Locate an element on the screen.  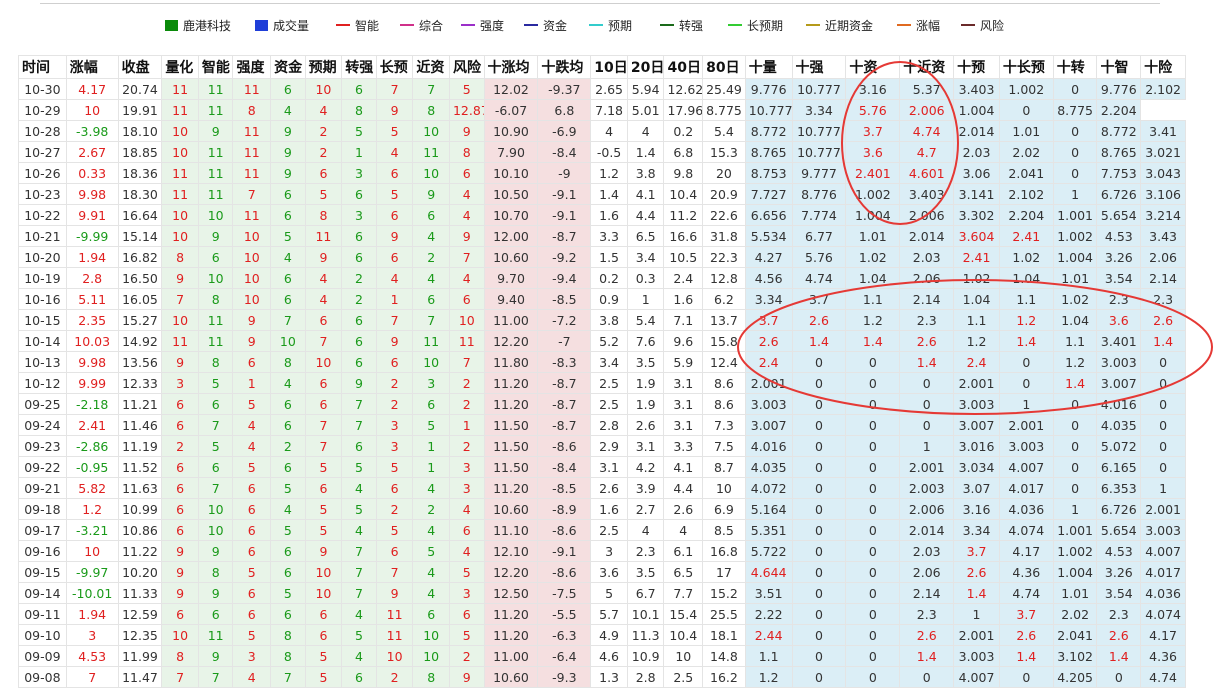
table-cell: 5.654 is located at coordinates (1119, 215).